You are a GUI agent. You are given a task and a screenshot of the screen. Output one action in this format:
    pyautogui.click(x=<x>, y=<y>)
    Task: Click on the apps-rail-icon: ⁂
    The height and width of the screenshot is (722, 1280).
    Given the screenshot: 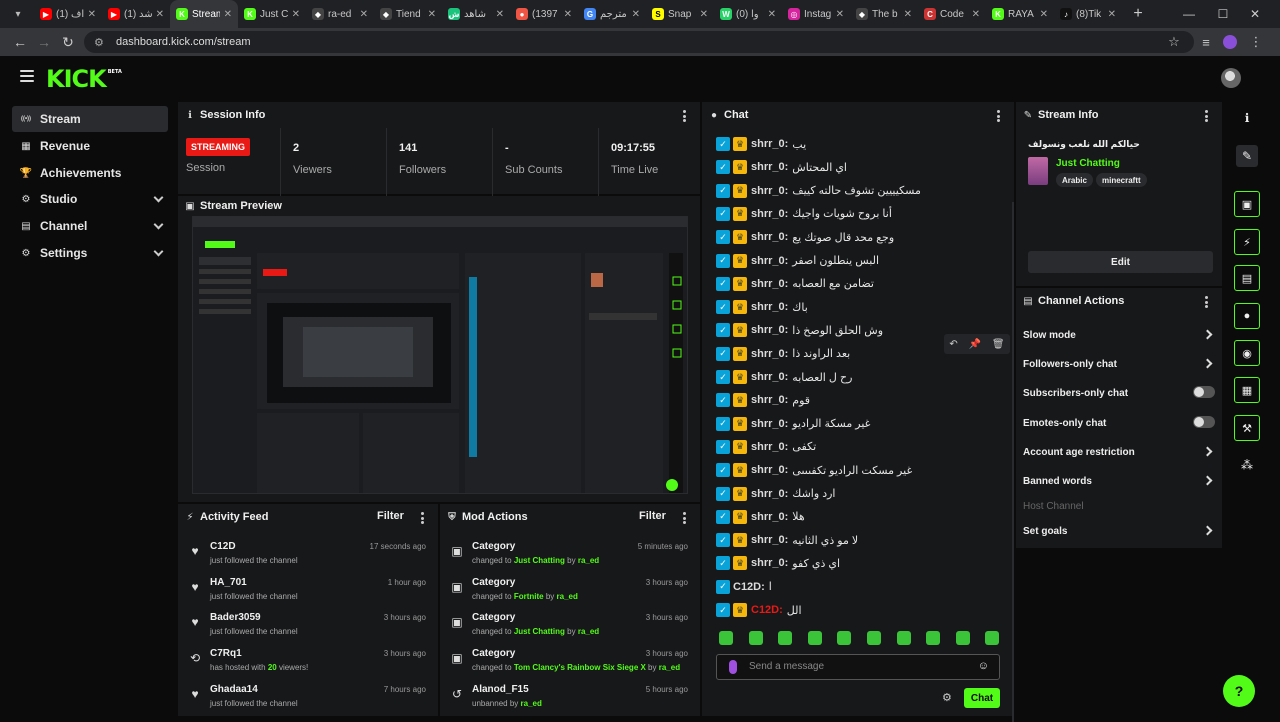 What is the action you would take?
    pyautogui.click(x=1247, y=465)
    